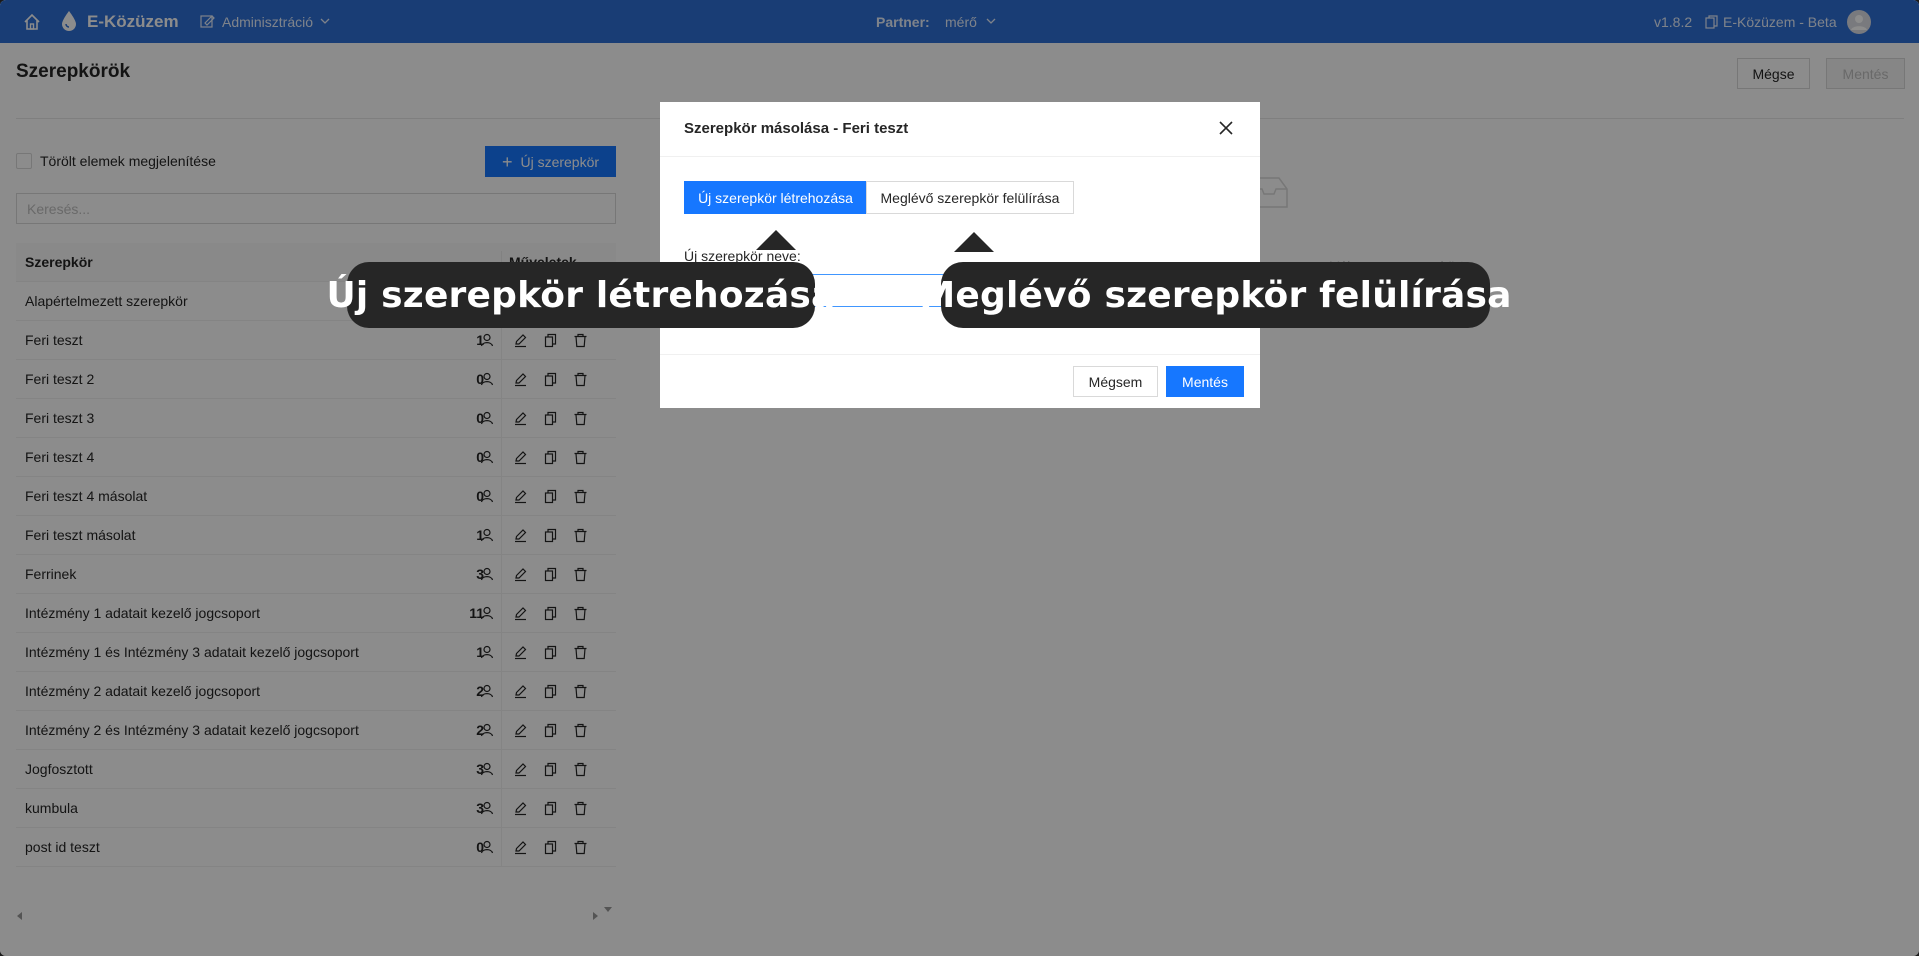 This screenshot has height=956, width=1919. Describe the element at coordinates (796, 128) in the screenshot. I see `dialog-title: Szerepkör másolása - Feri teszt` at that location.